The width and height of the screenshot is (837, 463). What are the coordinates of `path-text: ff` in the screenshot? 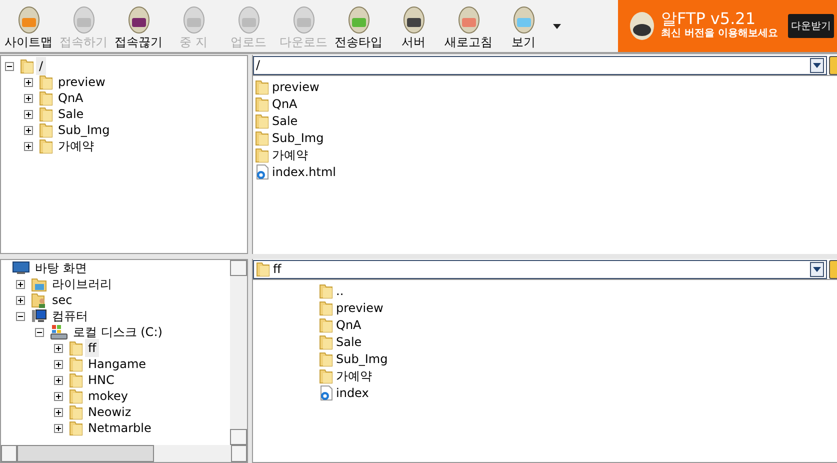 It's located at (277, 269).